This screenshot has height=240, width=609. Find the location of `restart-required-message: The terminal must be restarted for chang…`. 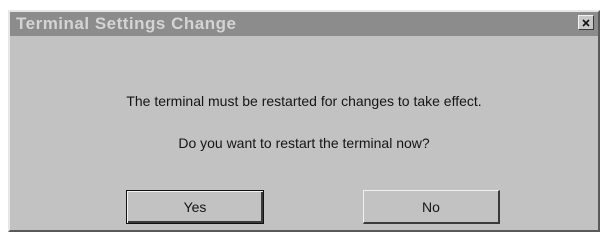

restart-required-message: The terminal must be restarted for chang… is located at coordinates (304, 101).